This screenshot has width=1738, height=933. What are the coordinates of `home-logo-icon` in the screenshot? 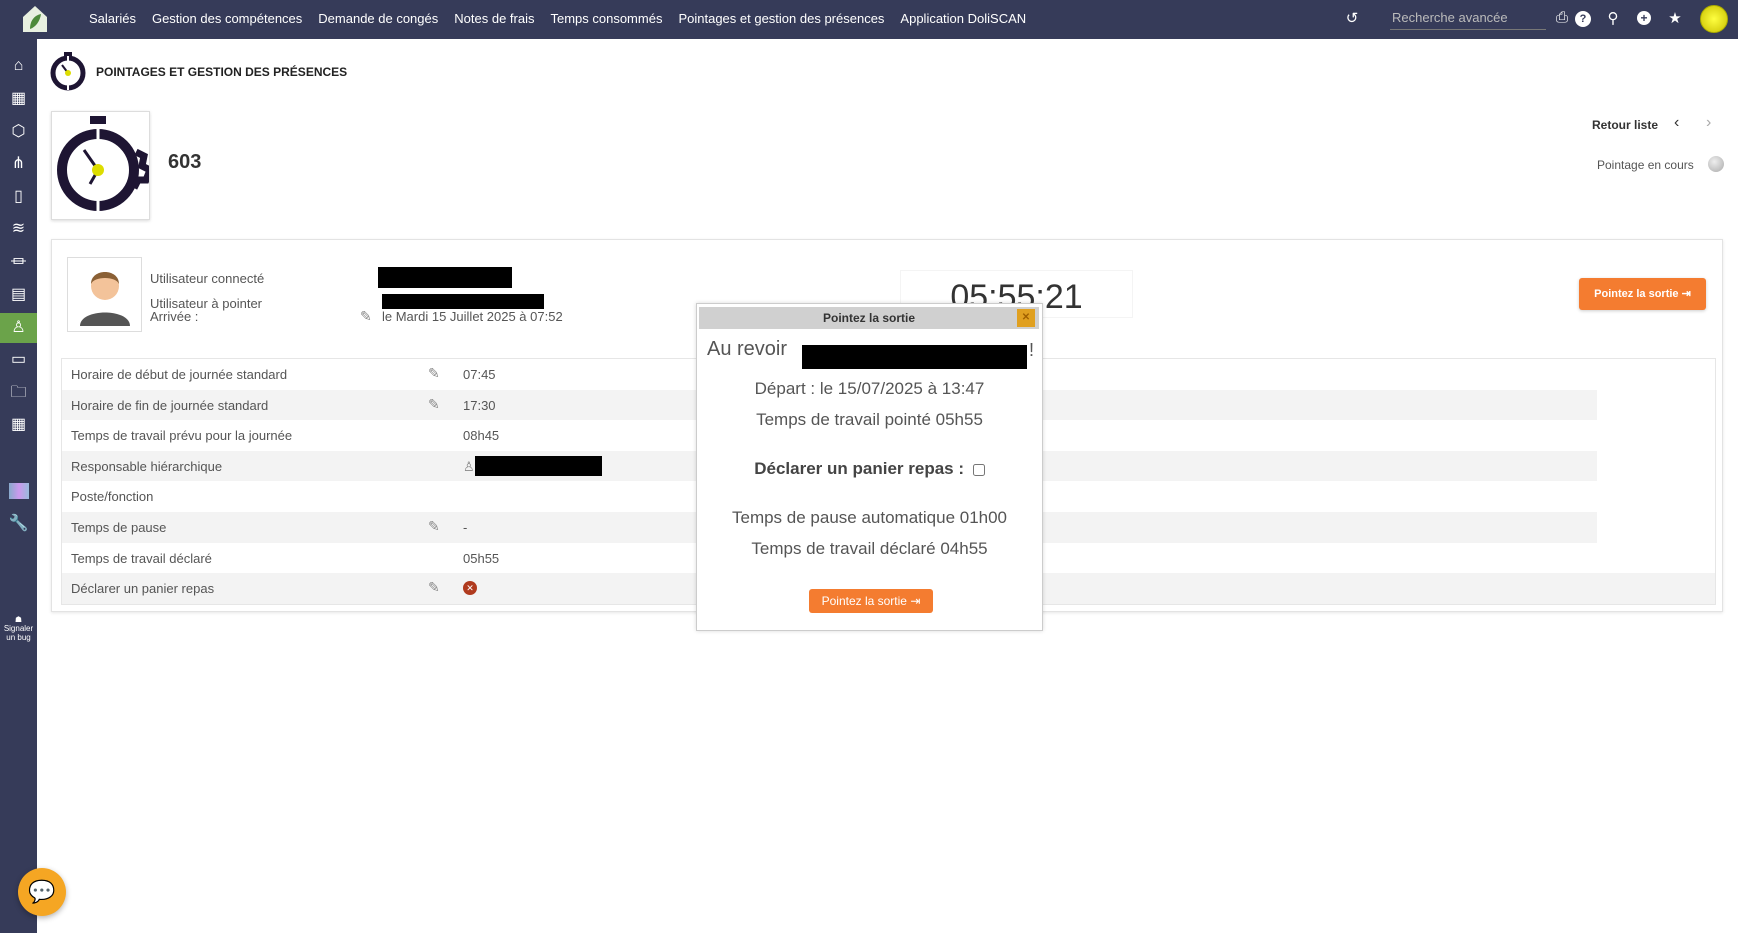 It's located at (35, 19).